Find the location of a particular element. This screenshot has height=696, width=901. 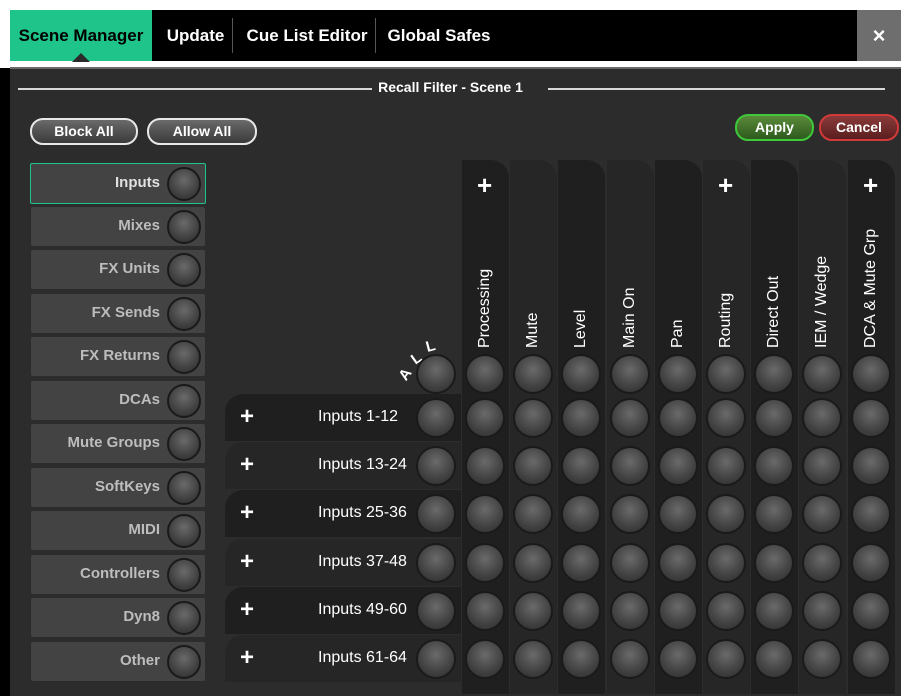

category-other: Other is located at coordinates (118, 661).